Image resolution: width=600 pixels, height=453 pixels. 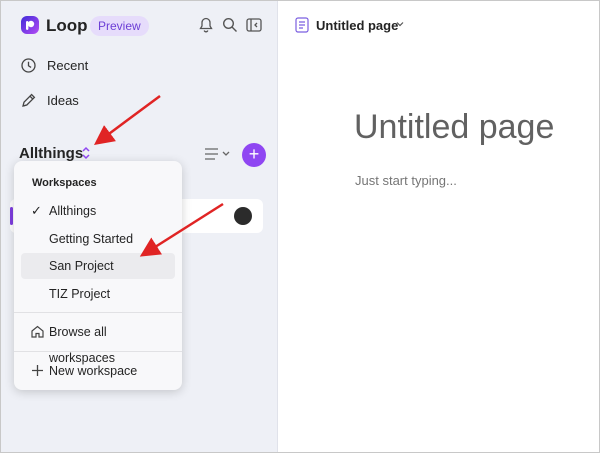 What do you see at coordinates (30, 25) in the screenshot?
I see `loop-logo-icon` at bounding box center [30, 25].